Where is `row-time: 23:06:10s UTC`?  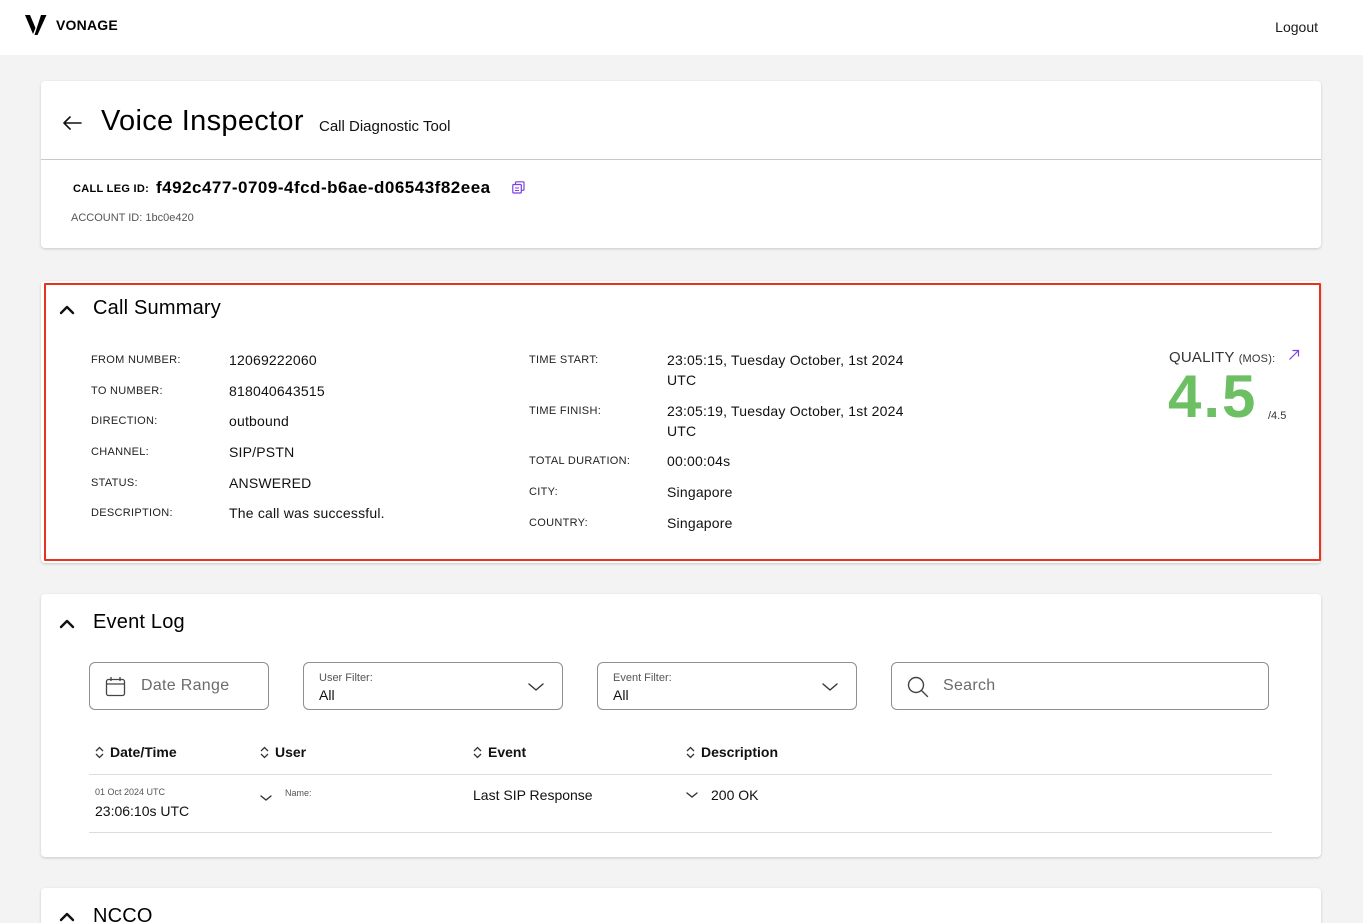
row-time: 23:06:10s UTC is located at coordinates (142, 811).